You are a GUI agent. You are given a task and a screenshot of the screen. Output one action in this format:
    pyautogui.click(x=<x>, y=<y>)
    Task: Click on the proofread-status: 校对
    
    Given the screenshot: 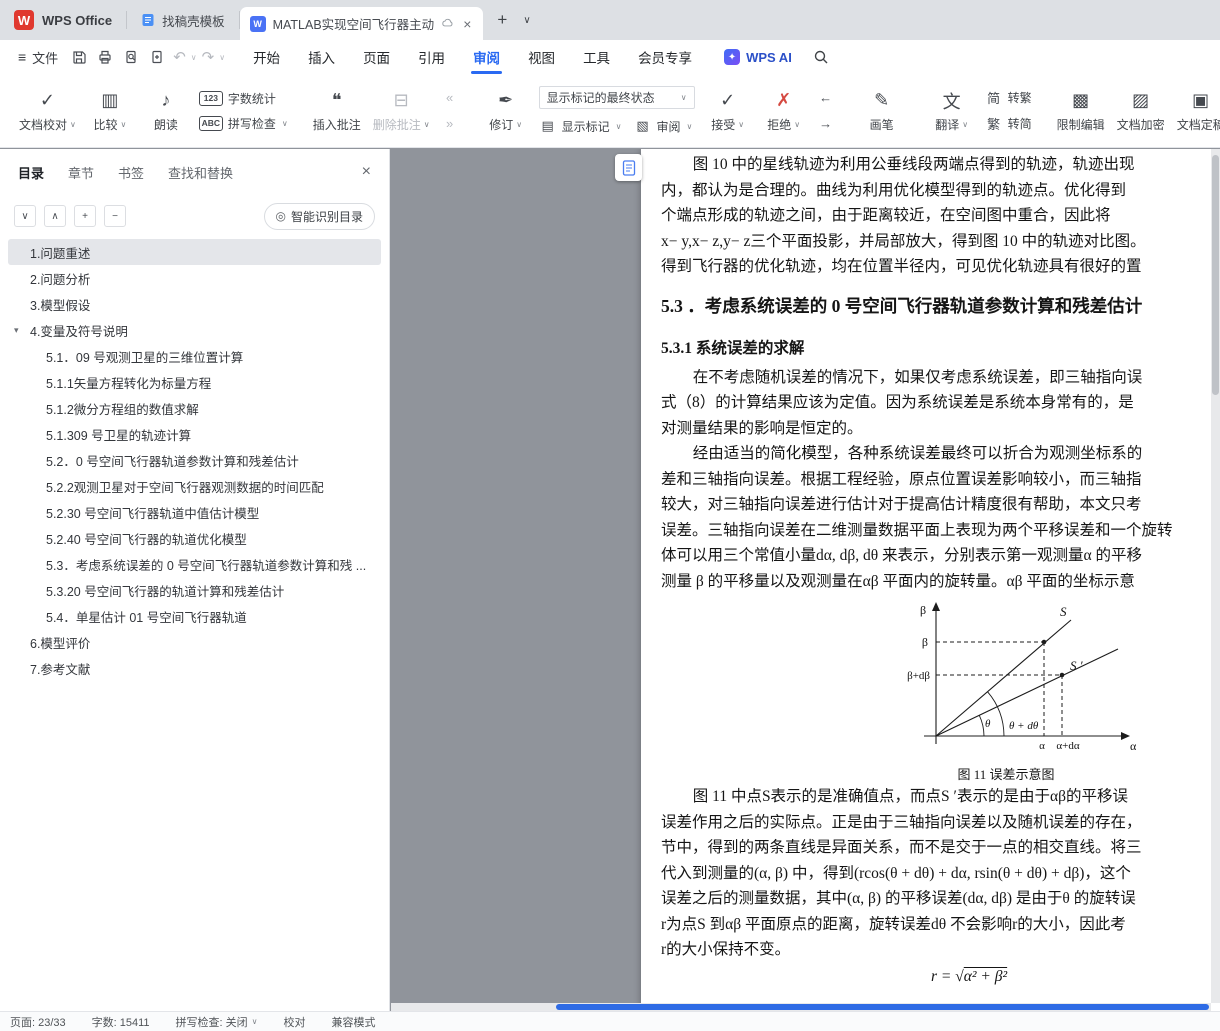 What is the action you would take?
    pyautogui.click(x=295, y=1022)
    